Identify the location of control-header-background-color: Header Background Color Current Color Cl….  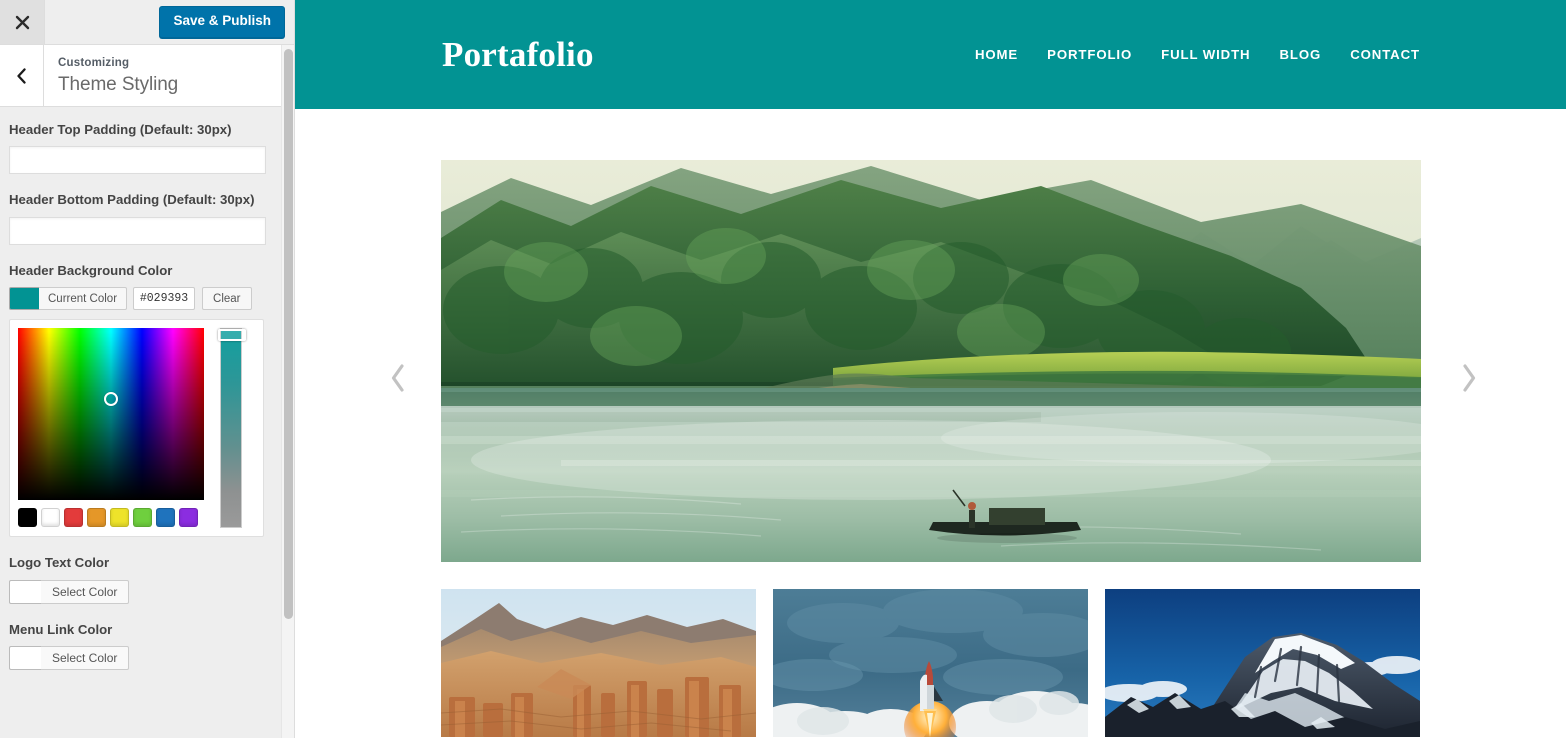
(147, 399).